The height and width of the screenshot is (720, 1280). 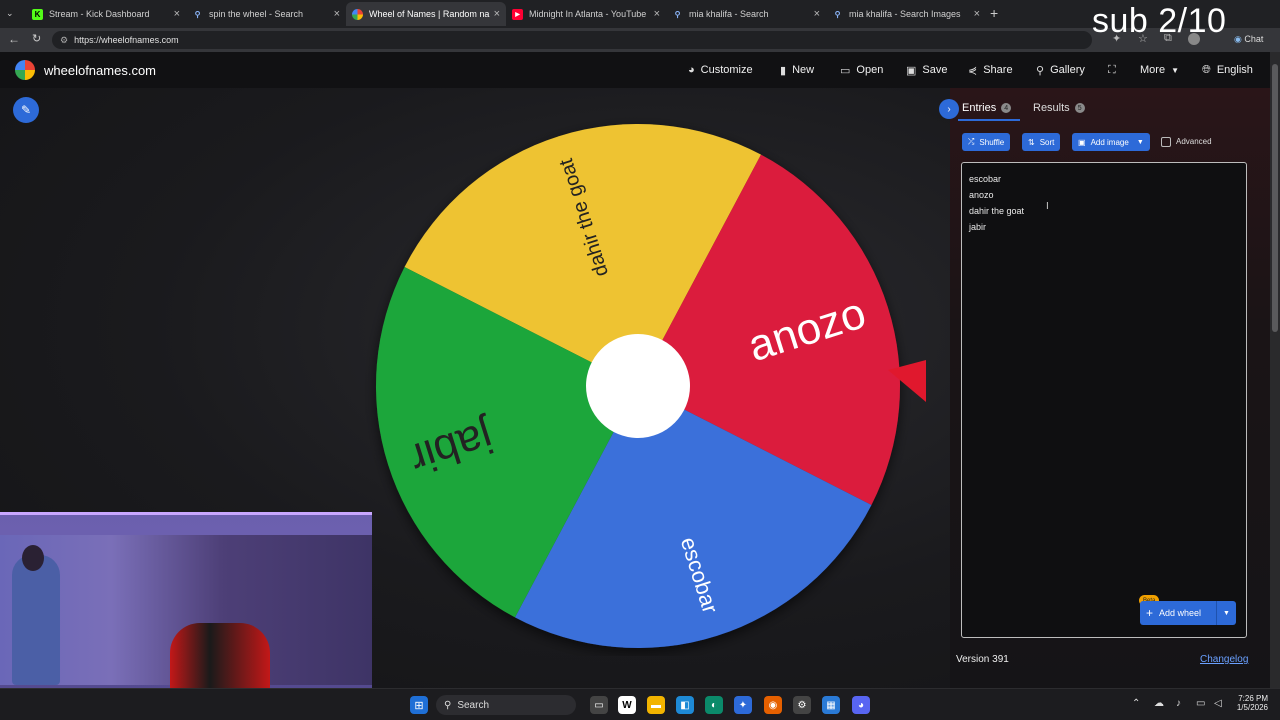 I want to click on brand-name: wheelofnames.com, so click(x=100, y=70).